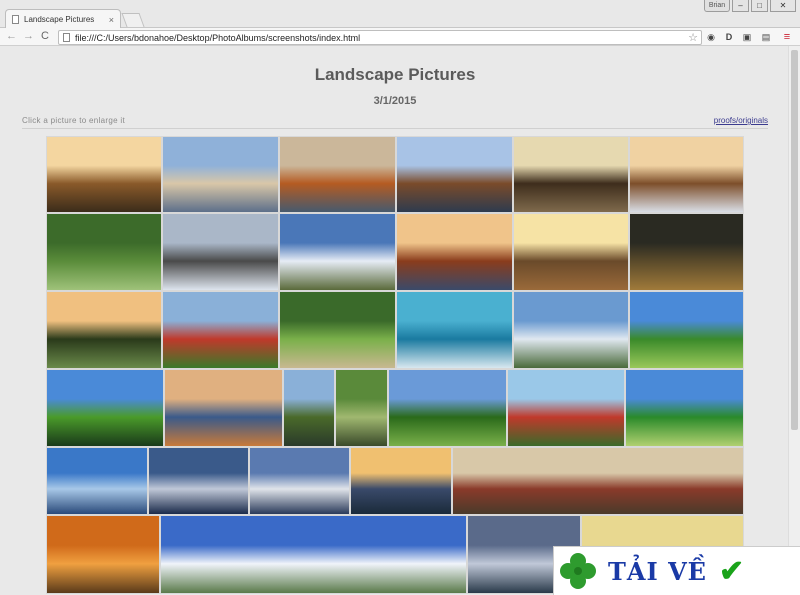 The height and width of the screenshot is (595, 800). Describe the element at coordinates (759, 6) in the screenshot. I see `maximize-button: □` at that location.